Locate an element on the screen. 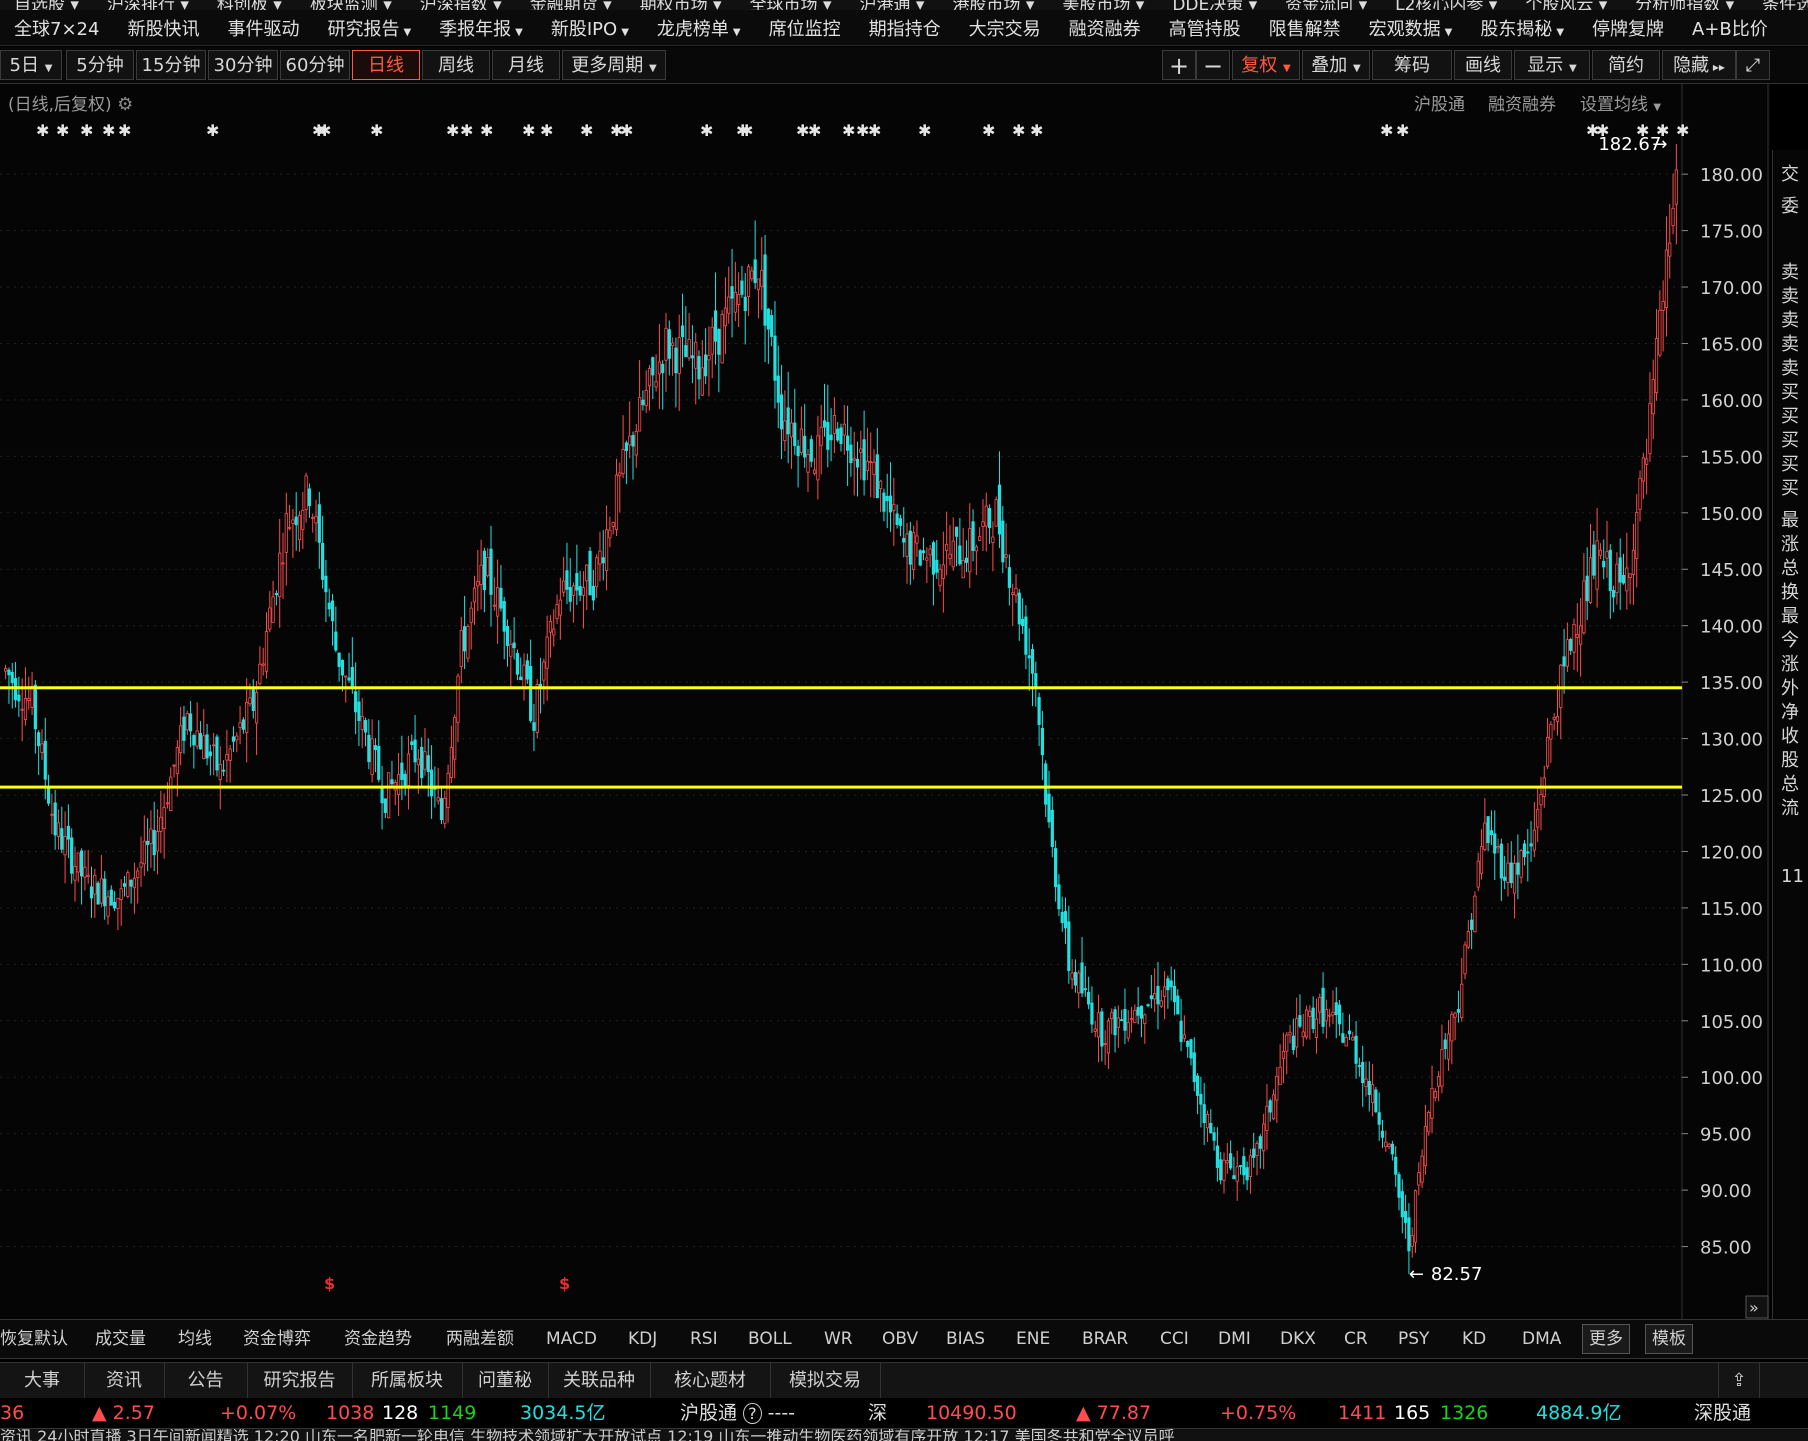 This screenshot has height=1441, width=1808. top-menu2-item: 限售解禁 is located at coordinates (1305, 28).